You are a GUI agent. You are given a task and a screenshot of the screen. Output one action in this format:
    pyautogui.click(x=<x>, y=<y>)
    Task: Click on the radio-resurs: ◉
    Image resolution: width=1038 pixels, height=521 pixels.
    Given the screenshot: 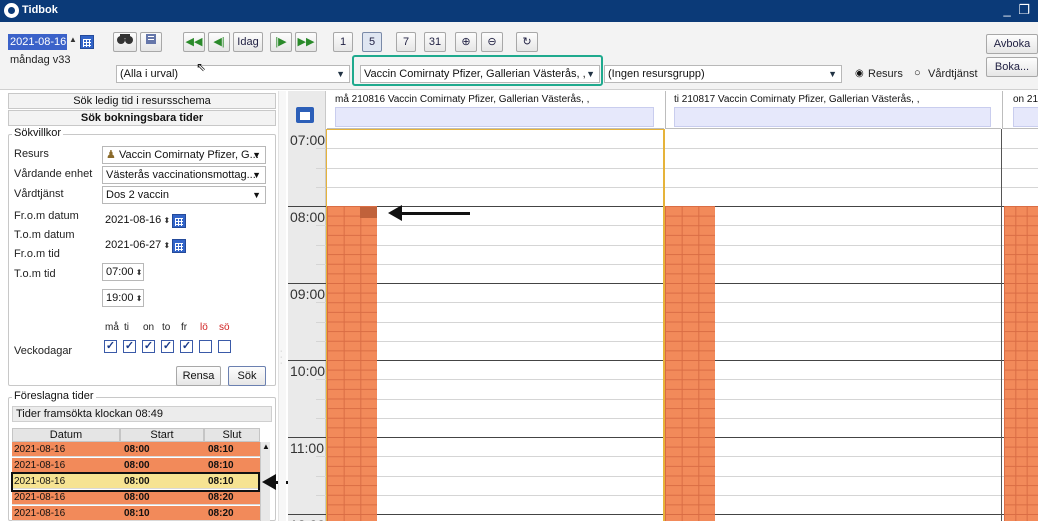 What is the action you would take?
    pyautogui.click(x=859, y=73)
    